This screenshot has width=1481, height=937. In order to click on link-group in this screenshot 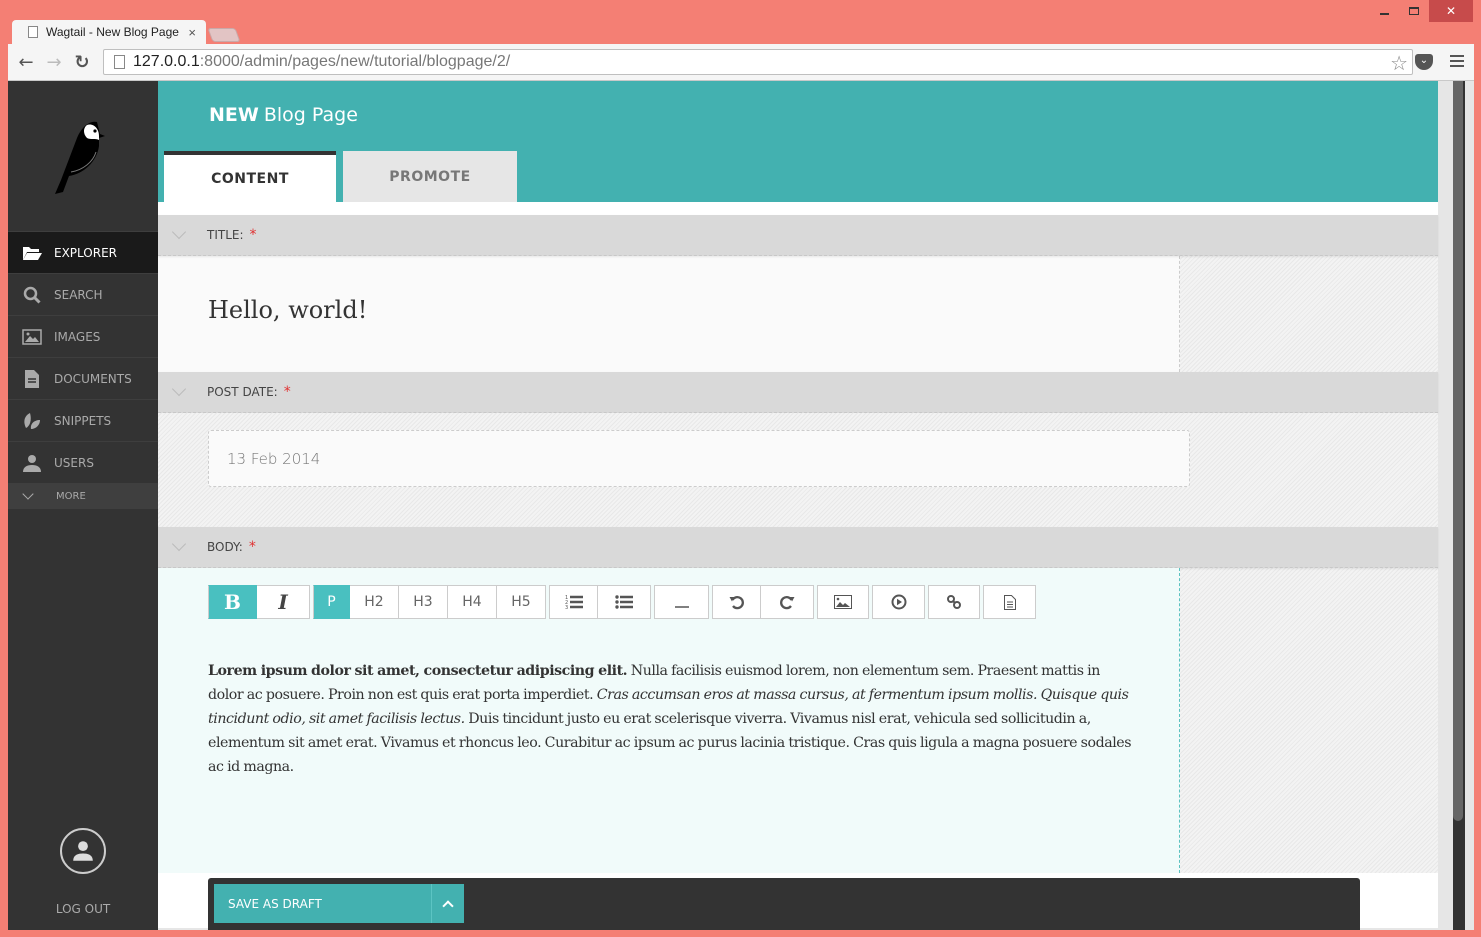, I will do `click(954, 602)`.